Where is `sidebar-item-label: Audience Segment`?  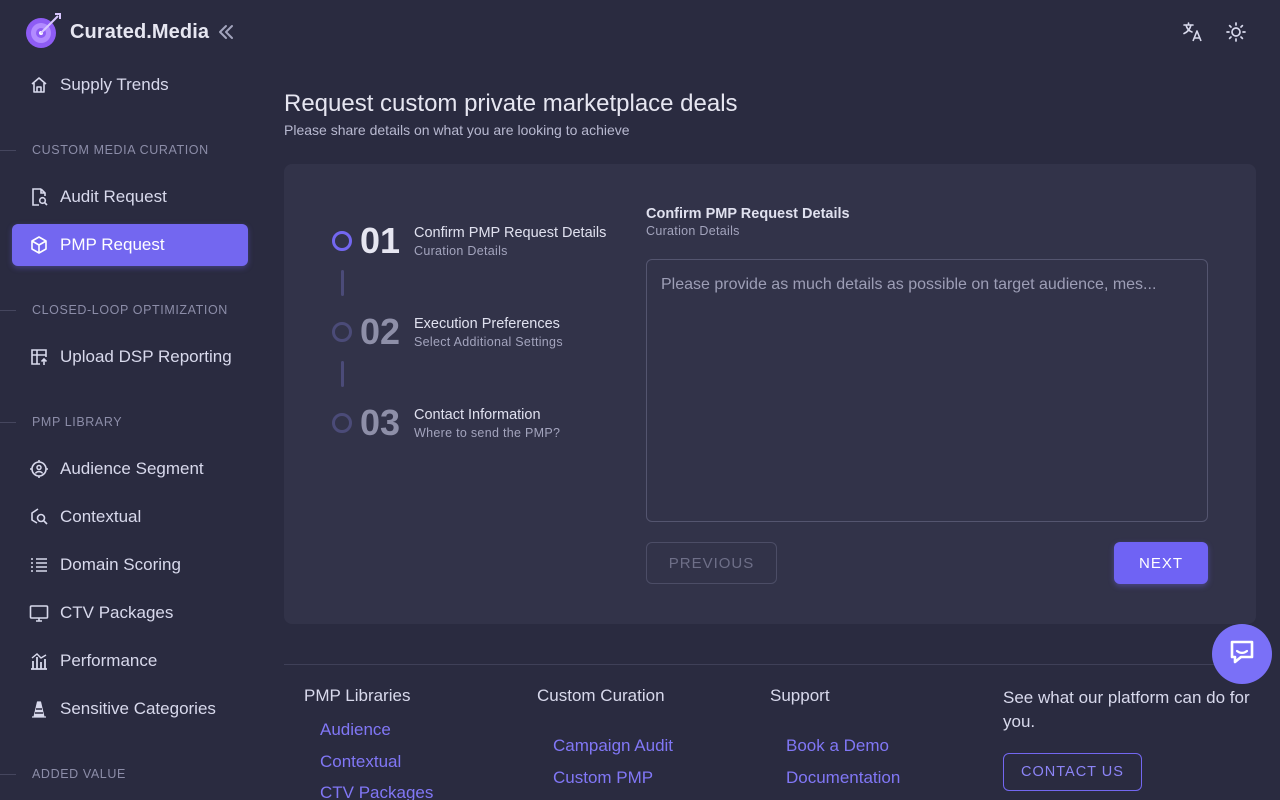 sidebar-item-label: Audience Segment is located at coordinates (132, 468).